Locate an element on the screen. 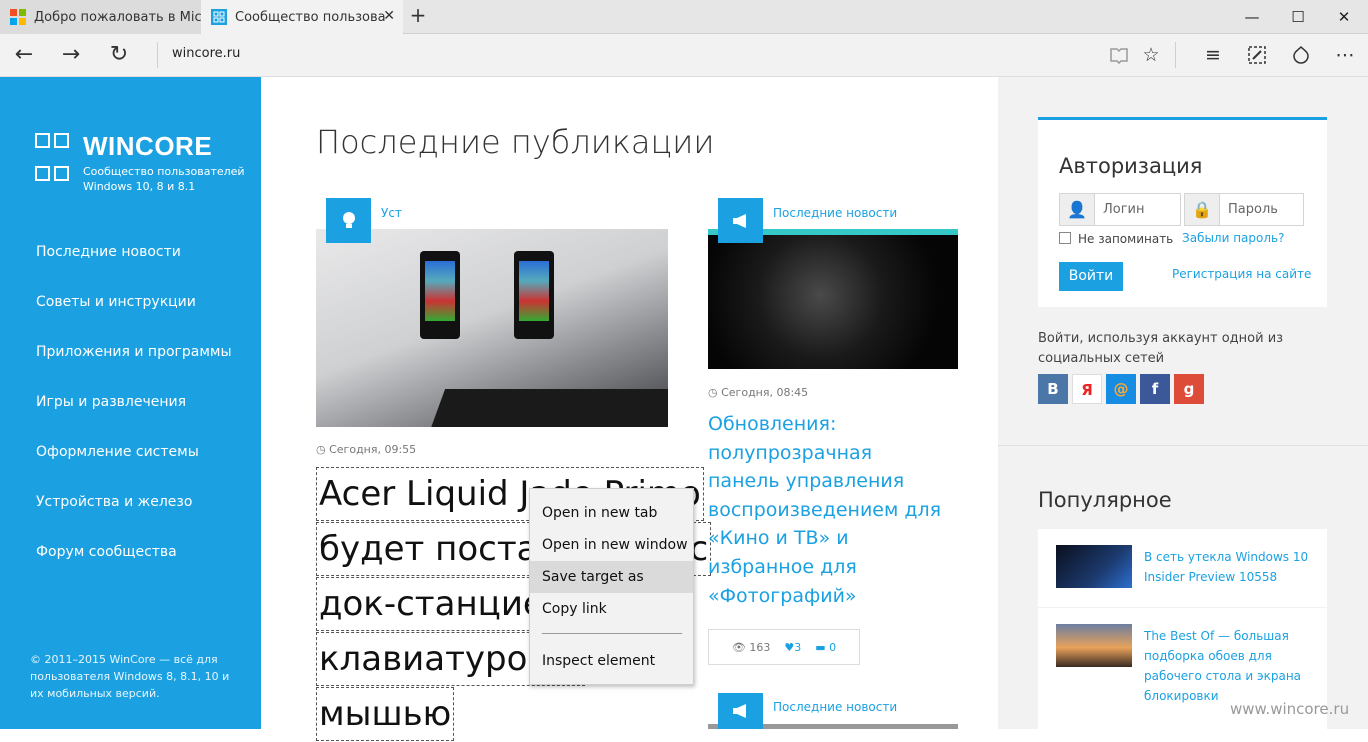 The width and height of the screenshot is (1368, 742). password-placeholder: Пароль is located at coordinates (1253, 209).